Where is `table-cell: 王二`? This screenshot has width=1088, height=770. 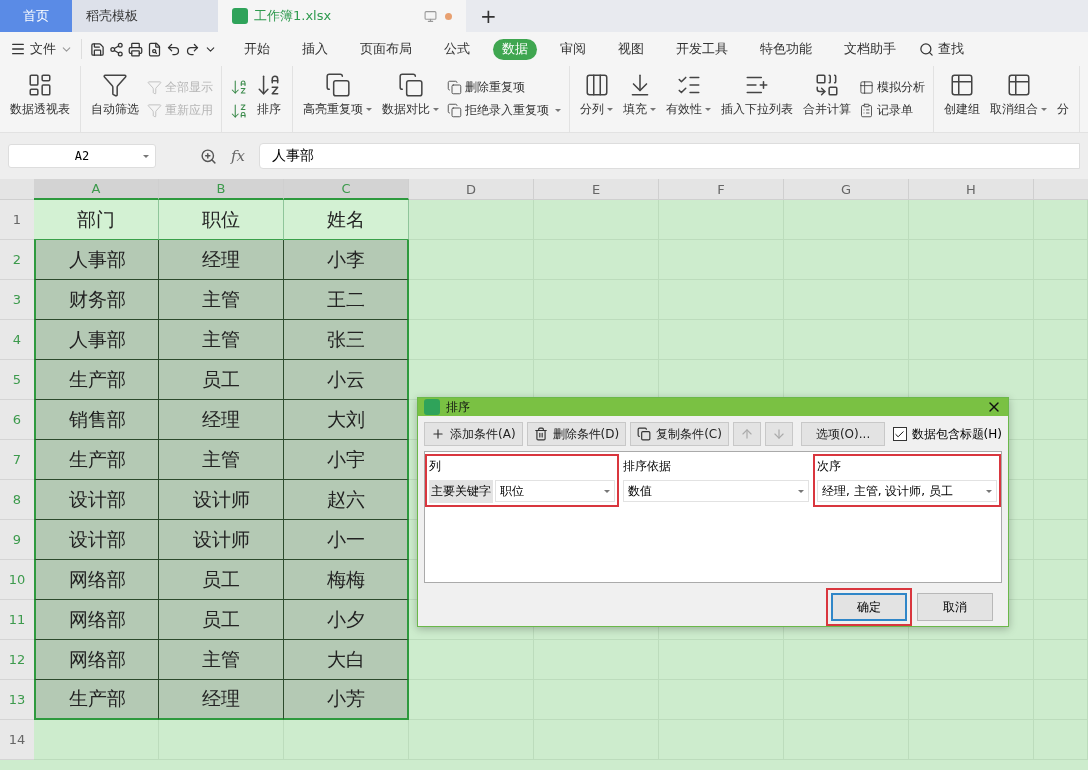
table-cell: 王二 is located at coordinates (346, 300).